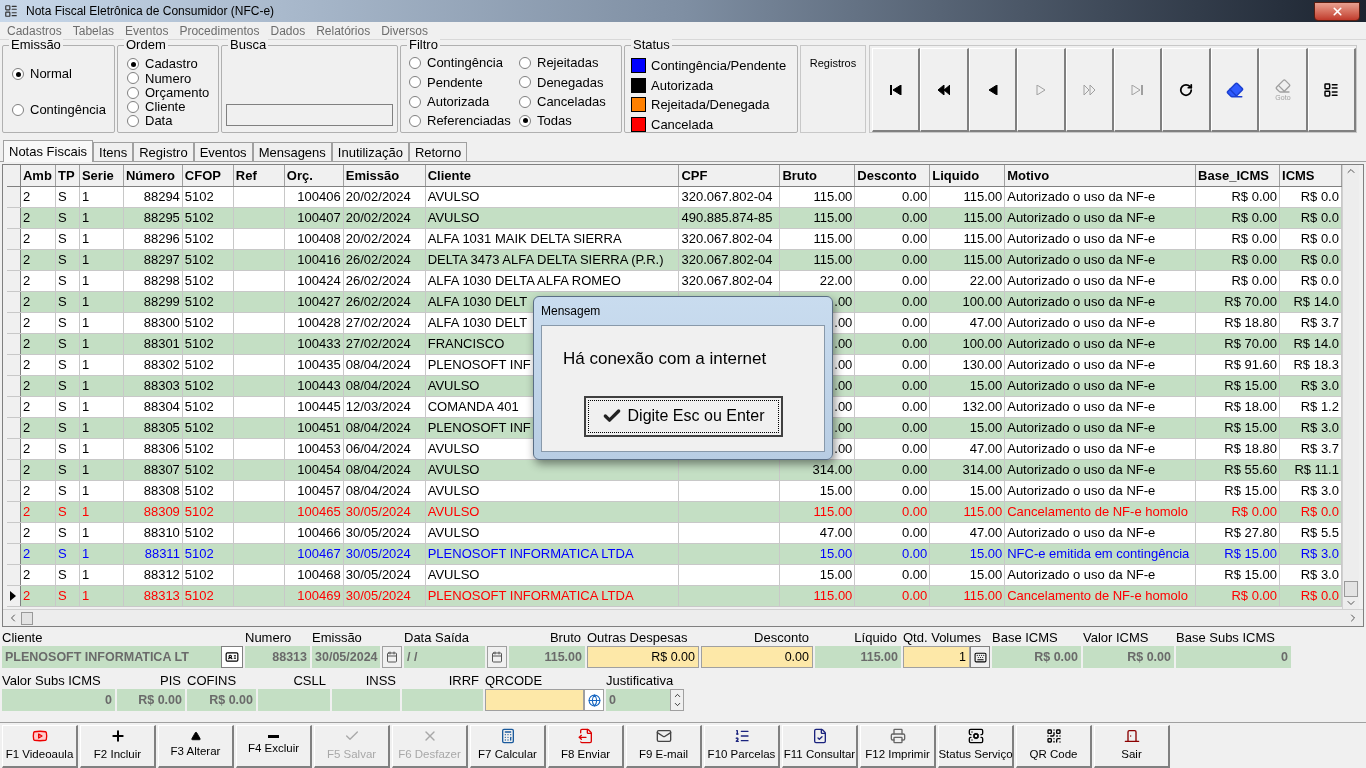  I want to click on globe-button, so click(594, 700).